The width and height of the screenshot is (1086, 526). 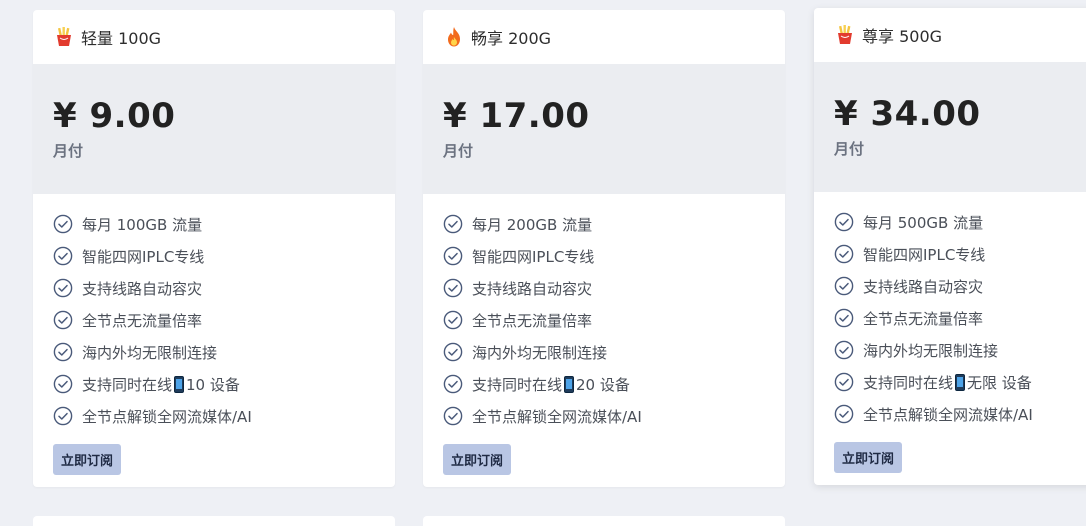 What do you see at coordinates (532, 224) in the screenshot?
I see `feature-text: 每月 200GB 流量` at bounding box center [532, 224].